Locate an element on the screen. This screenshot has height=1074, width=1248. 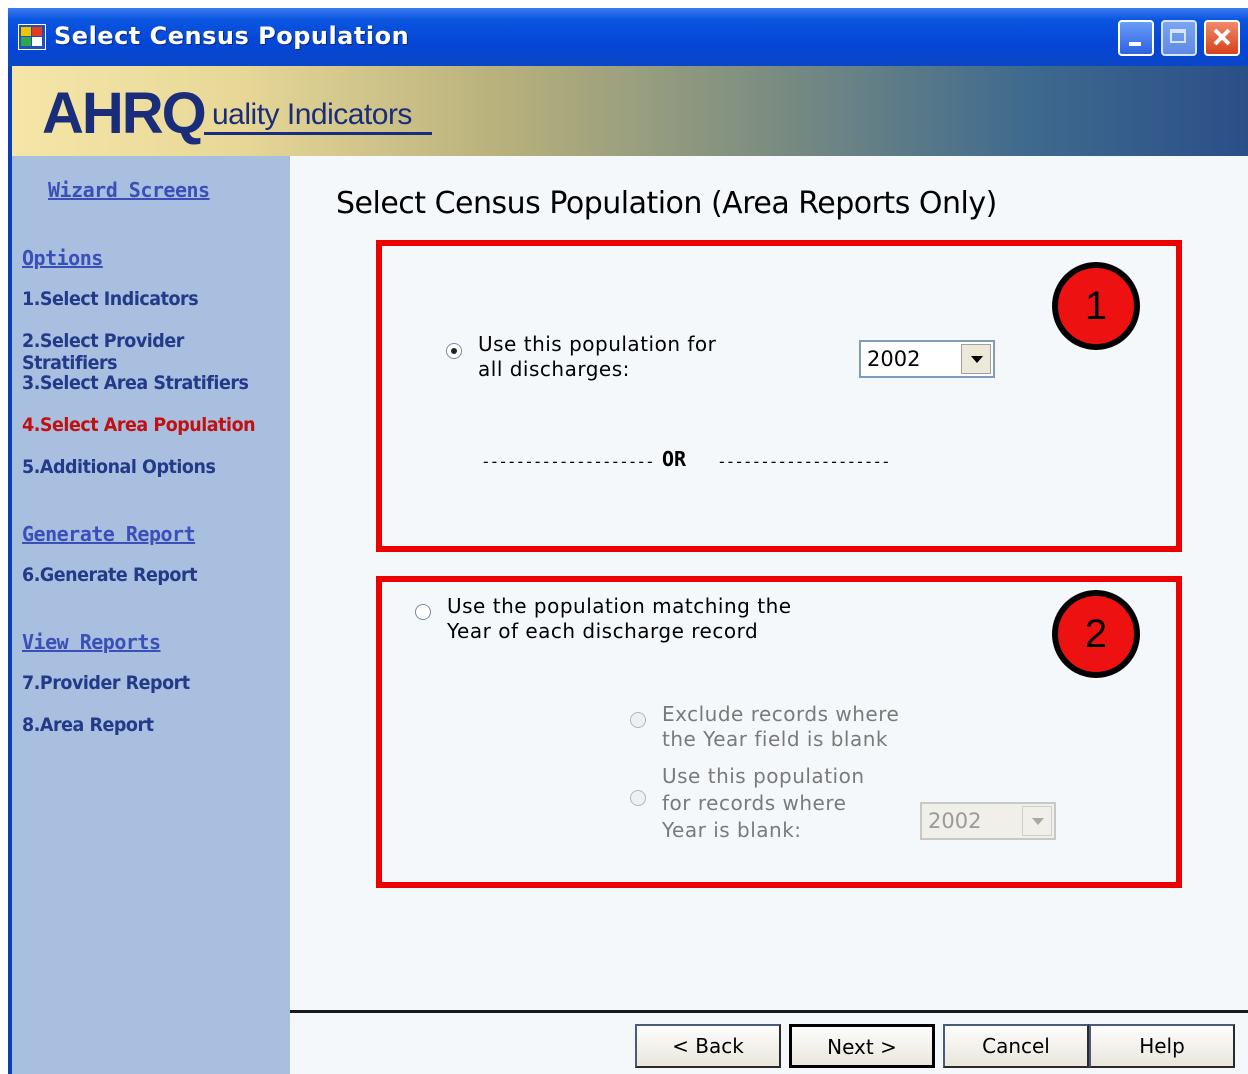
title-bar: Select Census Population is located at coordinates (628, 37).